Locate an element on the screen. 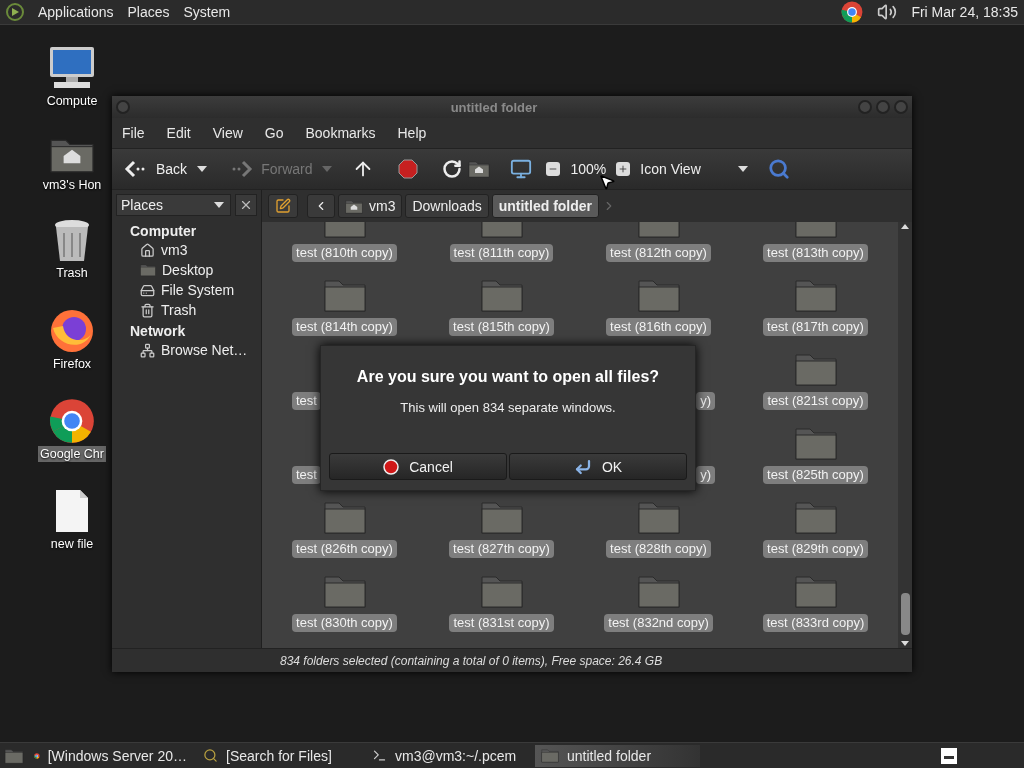  taskbar-item: vm3@vm3:~/.pcem is located at coordinates (448, 755).